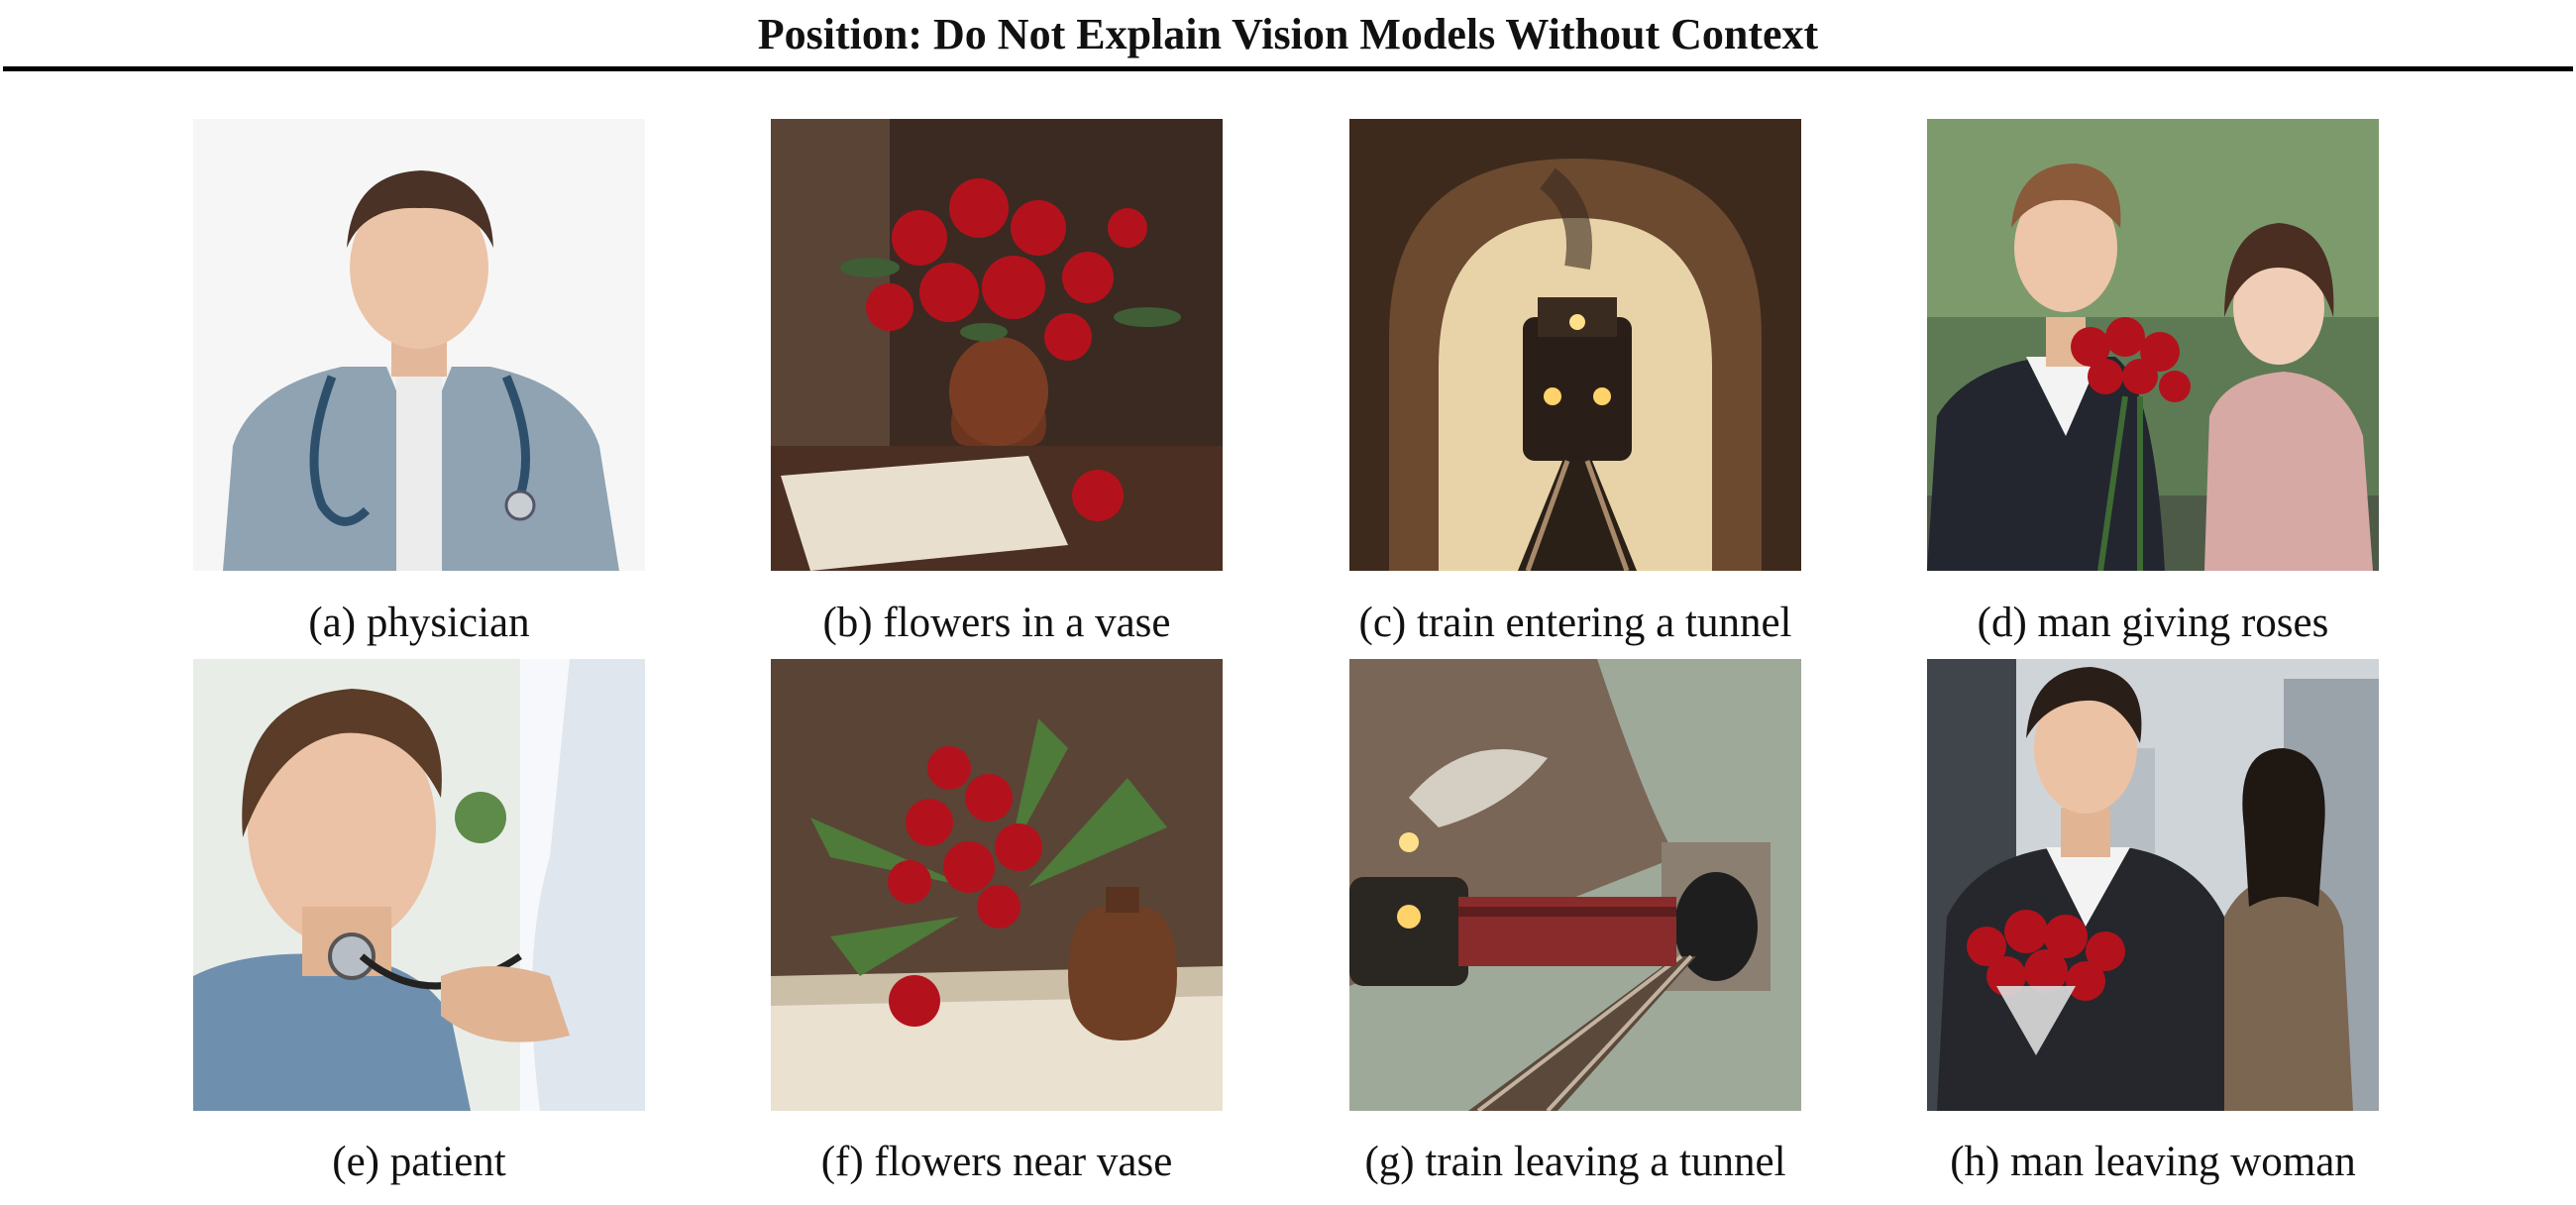 The width and height of the screenshot is (2576, 1205). I want to click on caption-d: (d) man giving roses, so click(2153, 623).